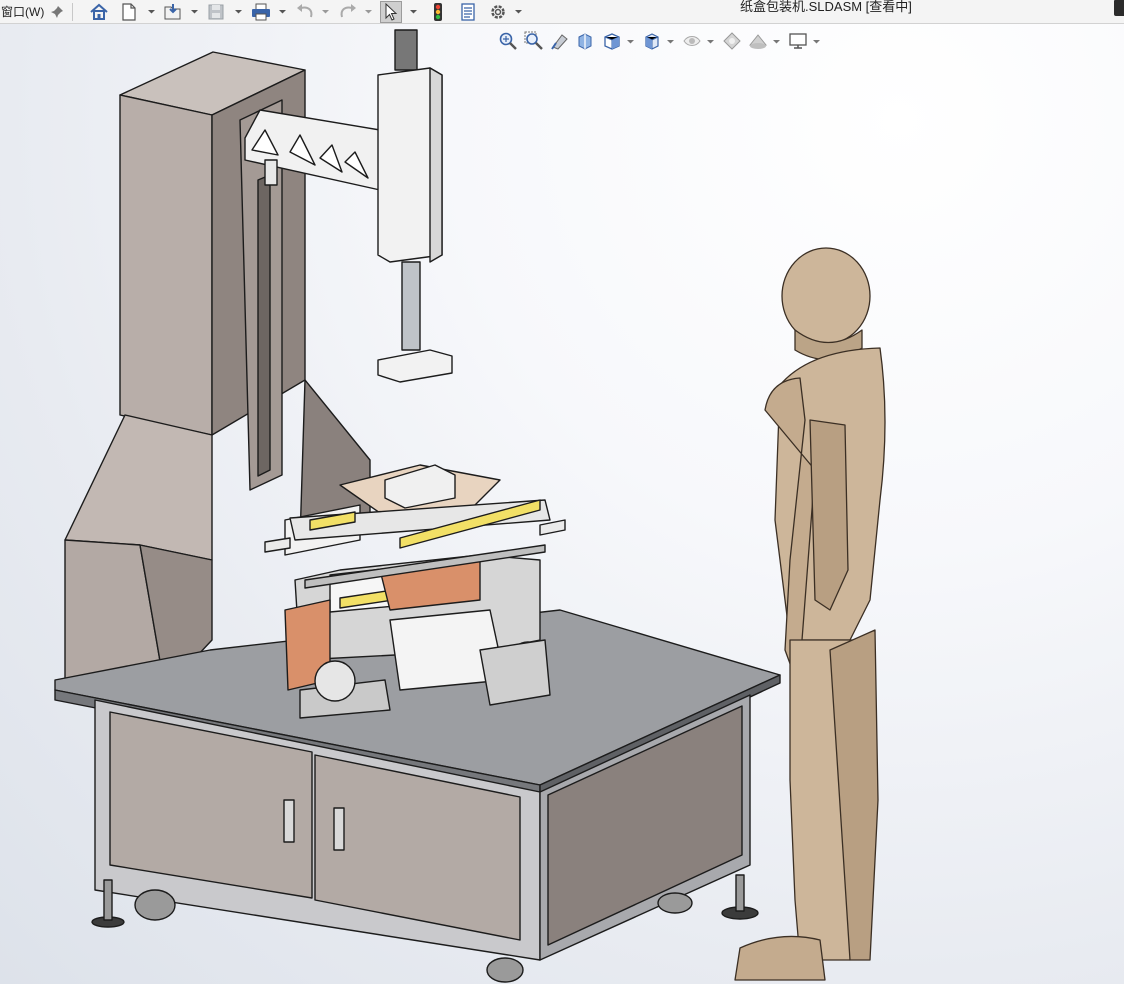  Describe the element at coordinates (173, 12) in the screenshot. I see `open-icon` at that location.